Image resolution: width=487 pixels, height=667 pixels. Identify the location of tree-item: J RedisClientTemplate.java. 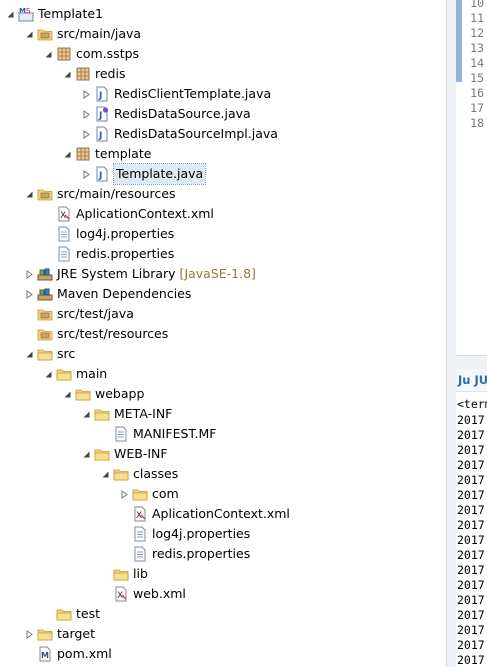
(175, 94).